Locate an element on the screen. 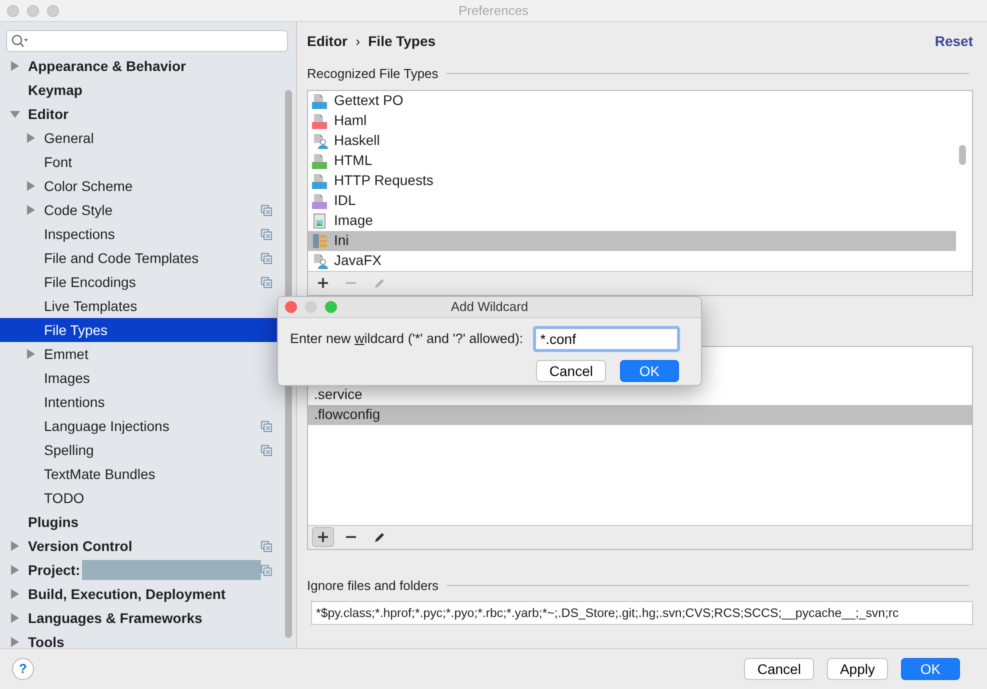  scrollbar-thumb is located at coordinates (962, 154).